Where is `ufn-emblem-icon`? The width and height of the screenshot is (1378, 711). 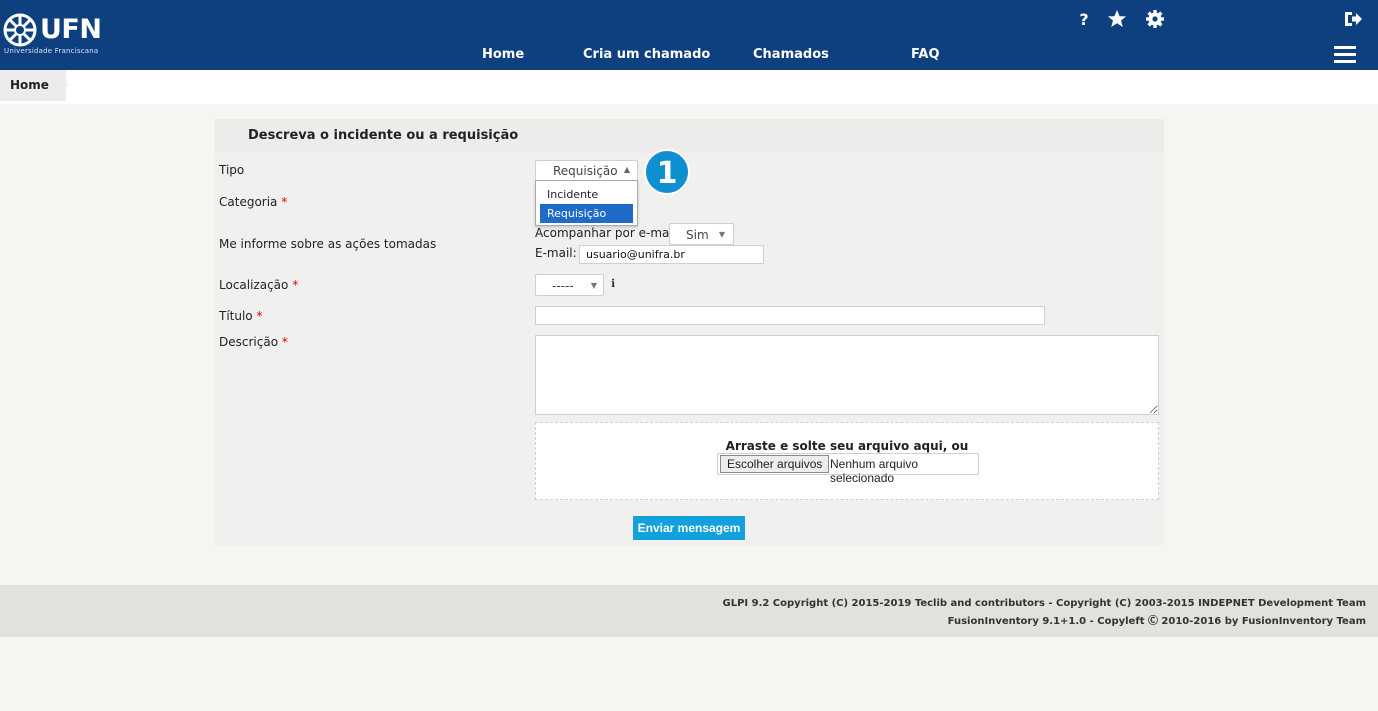
ufn-emblem-icon is located at coordinates (20, 30).